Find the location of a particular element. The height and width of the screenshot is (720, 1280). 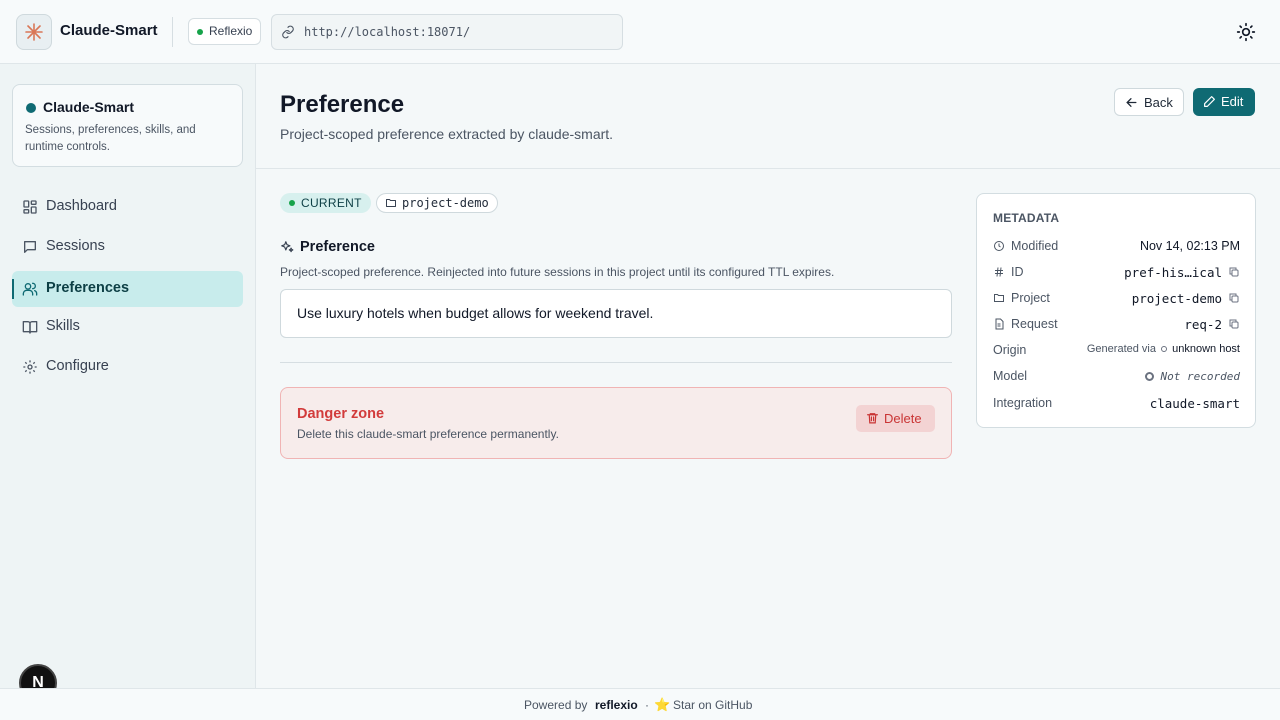

brand-card-title: Claude-Smart is located at coordinates (89, 107).